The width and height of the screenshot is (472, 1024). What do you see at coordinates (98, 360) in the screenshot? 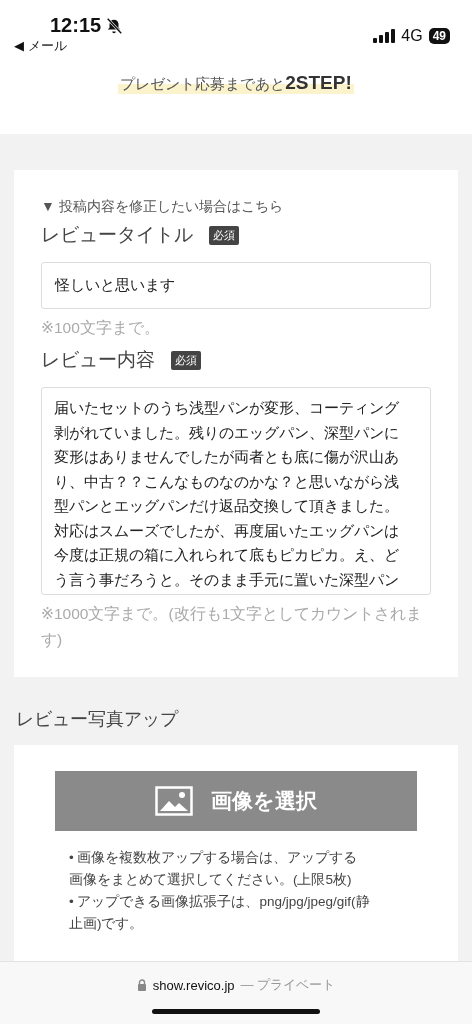
I see `field-label: レビュー内容` at bounding box center [98, 360].